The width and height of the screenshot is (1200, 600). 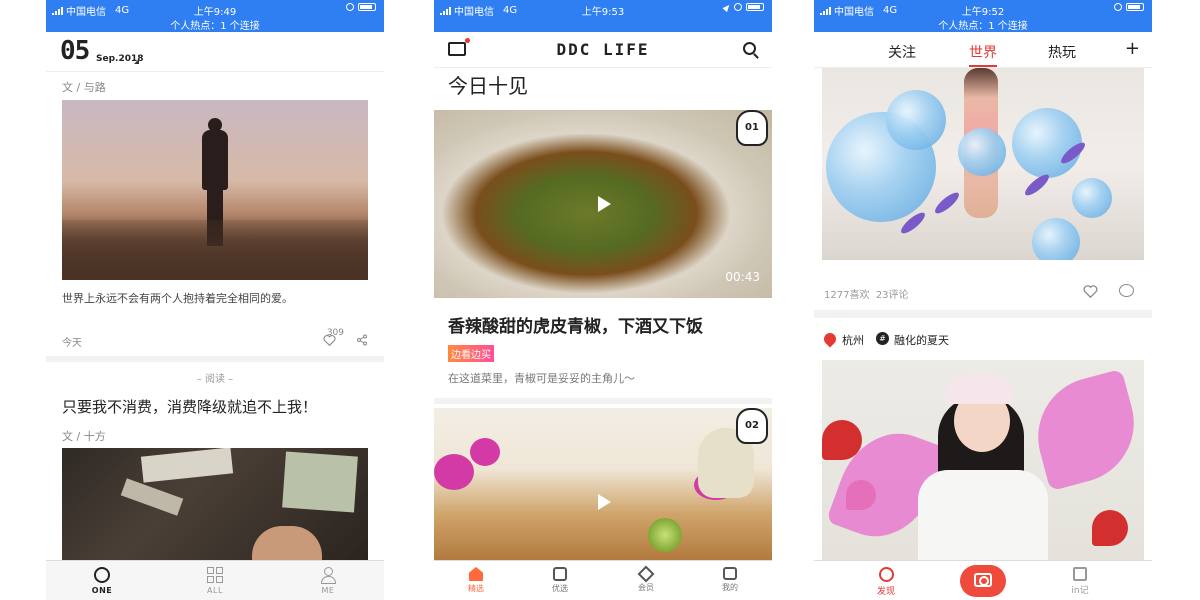 I want to click on photo-author: 文 / 与路, so click(x=84, y=87).